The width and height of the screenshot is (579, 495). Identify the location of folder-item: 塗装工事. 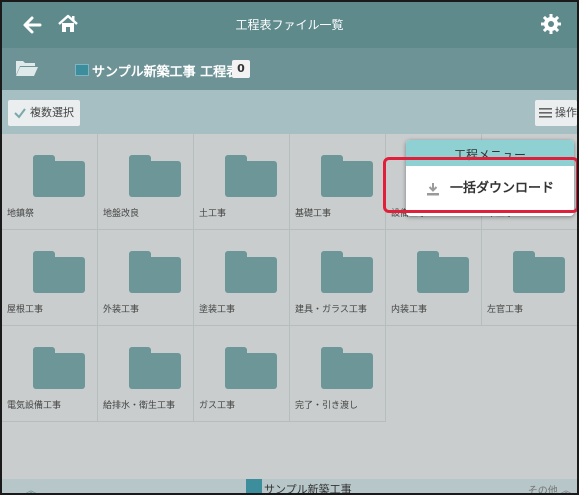
(242, 278).